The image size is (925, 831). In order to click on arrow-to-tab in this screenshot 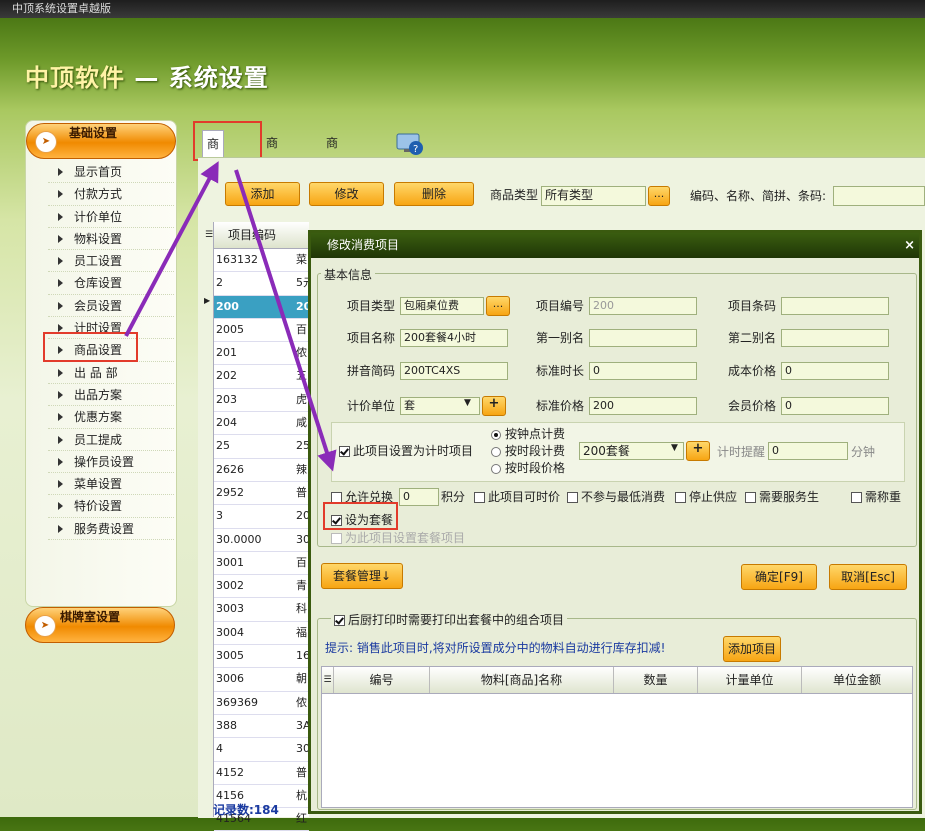, I will do `click(171, 249)`.